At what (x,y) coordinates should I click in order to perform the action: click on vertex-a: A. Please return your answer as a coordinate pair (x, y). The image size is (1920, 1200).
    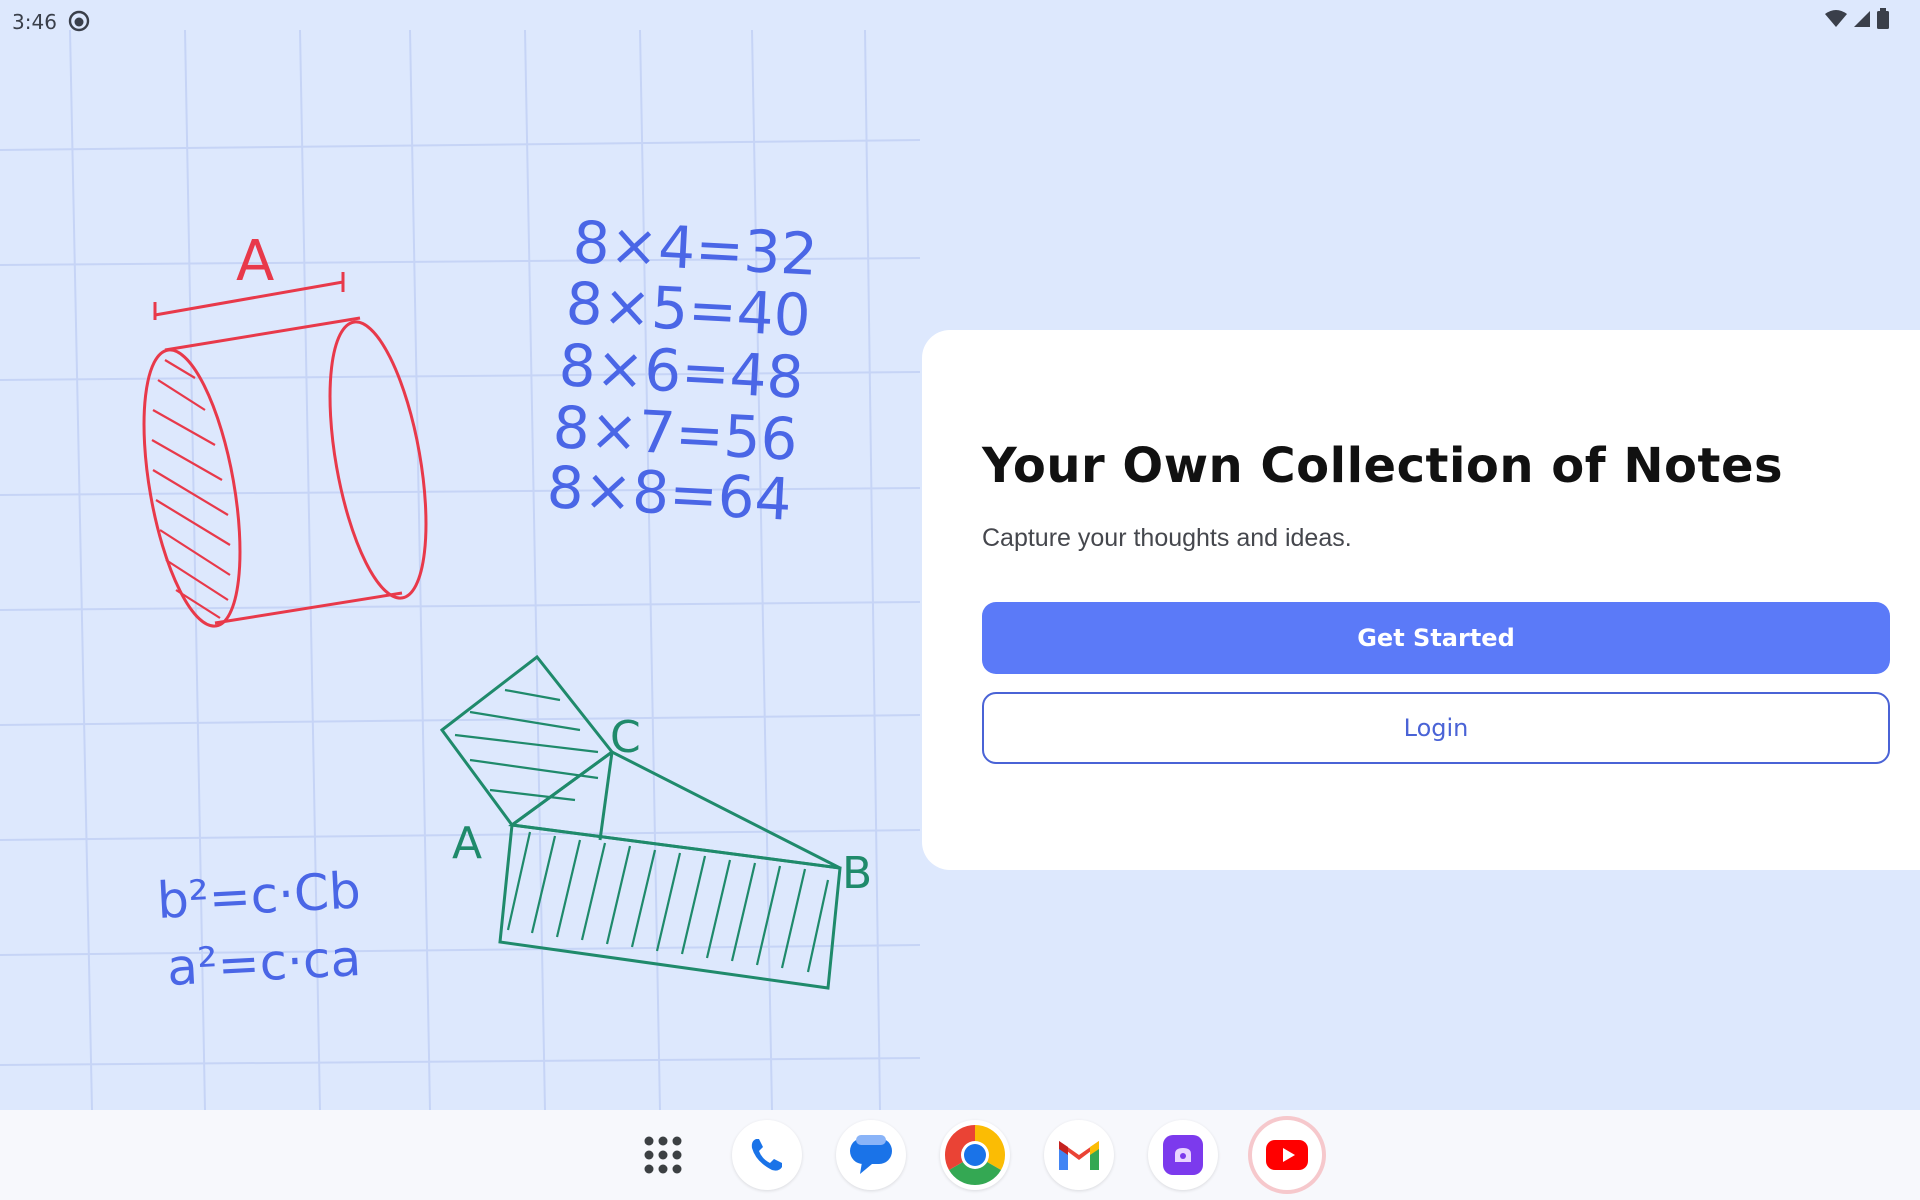
    Looking at the image, I should click on (467, 843).